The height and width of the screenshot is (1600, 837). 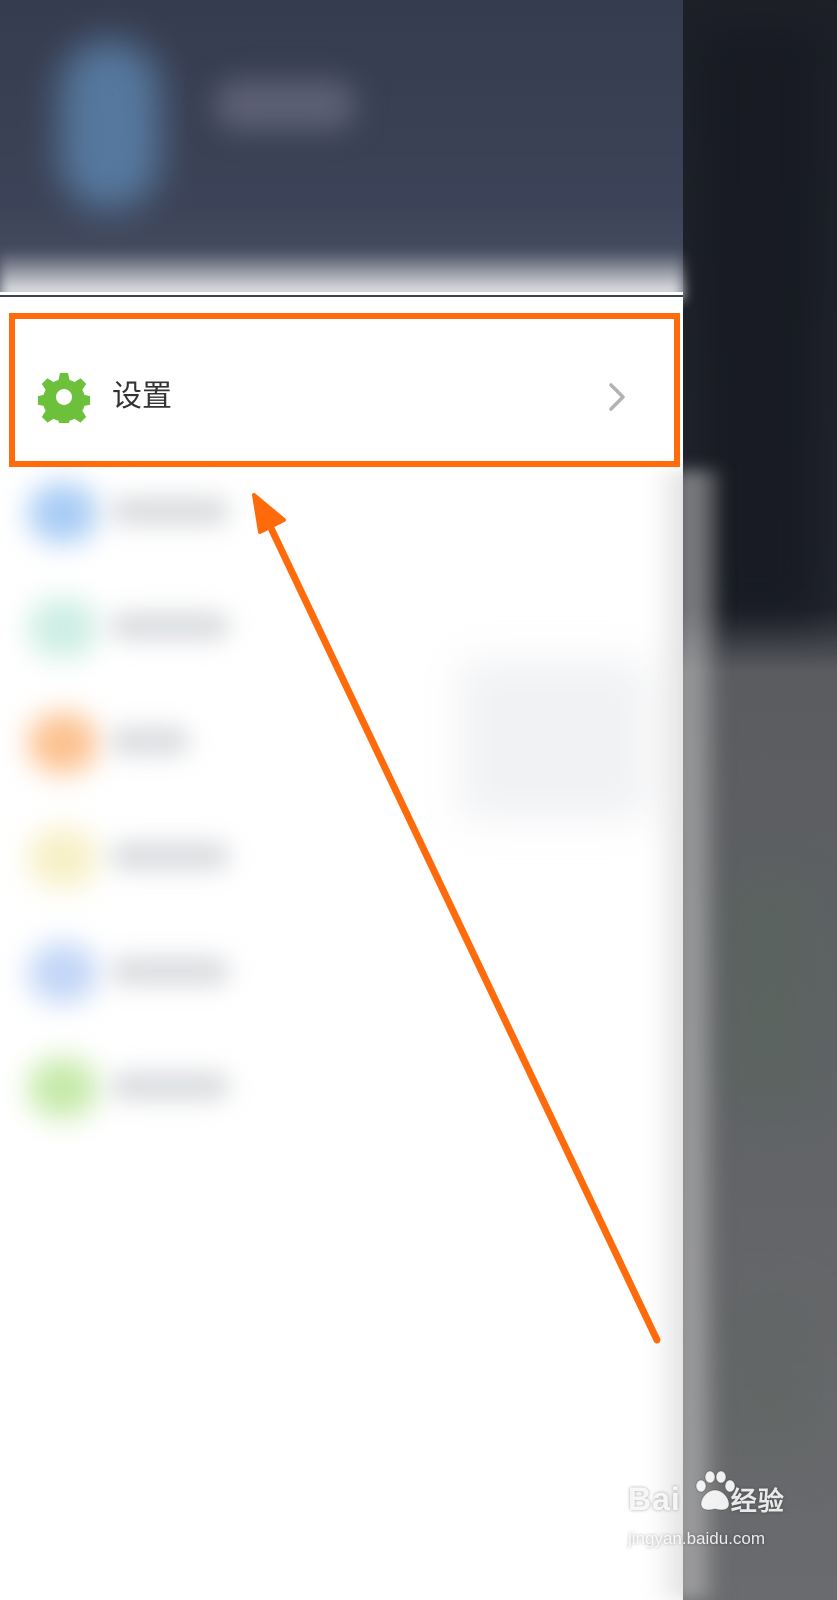 I want to click on username-blurred, so click(x=285, y=105).